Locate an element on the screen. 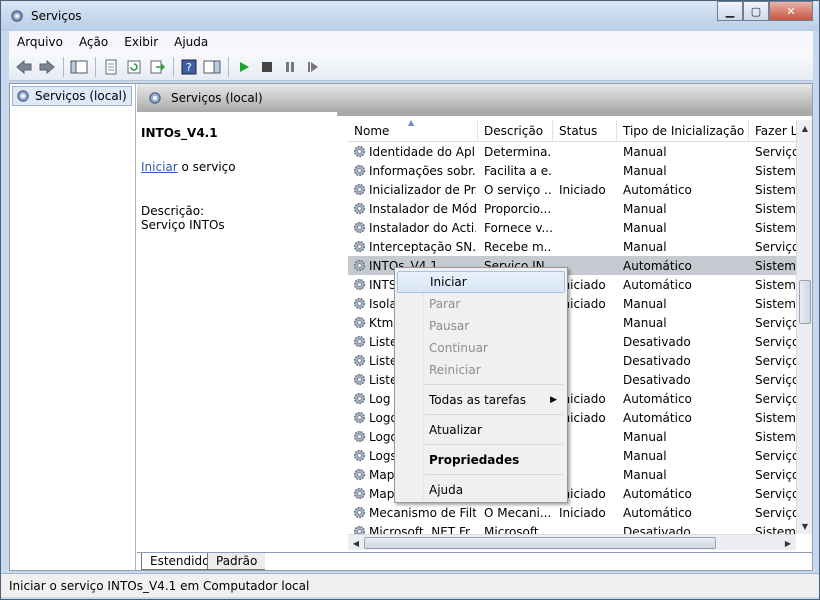 The image size is (820, 600). ctx-pausar: Pausar is located at coordinates (481, 326).